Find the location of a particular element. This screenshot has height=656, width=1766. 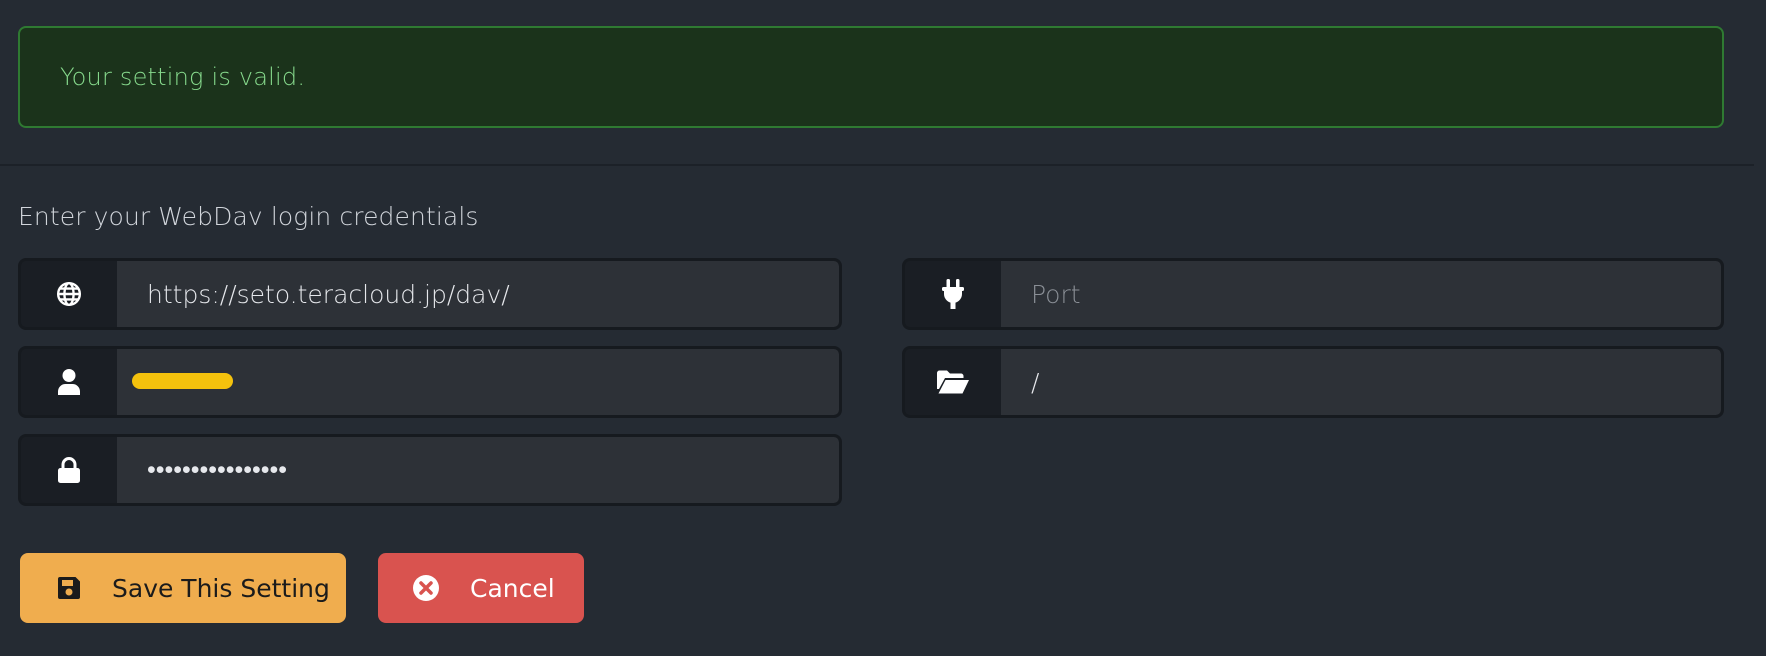

circle-x-icon is located at coordinates (426, 588).